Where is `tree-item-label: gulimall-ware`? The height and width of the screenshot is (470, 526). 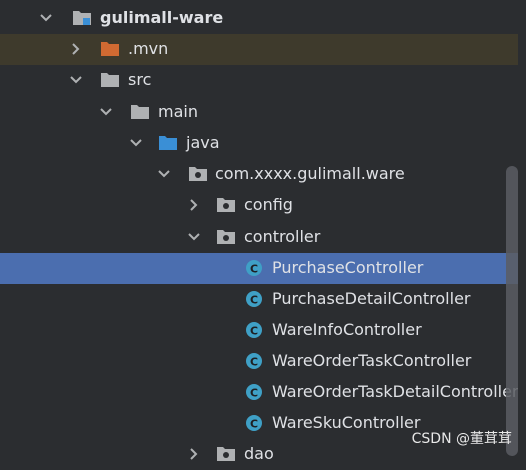
tree-item-label: gulimall-ware is located at coordinates (162, 17).